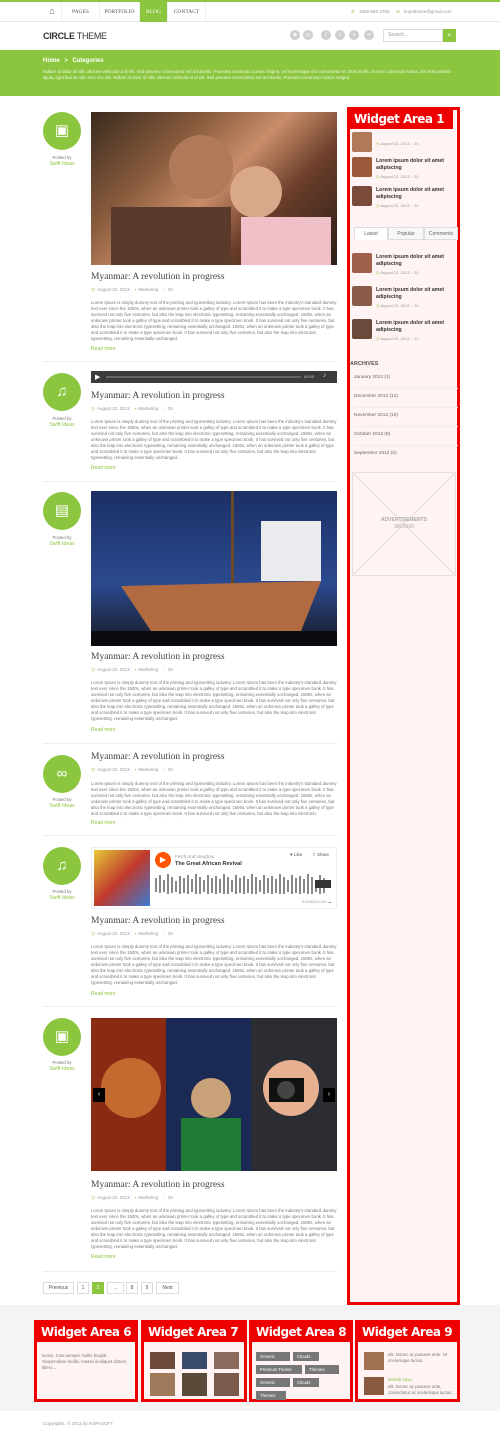 This screenshot has height=1433, width=500. I want to click on archive-link: December 2012 (12), so click(376, 396).